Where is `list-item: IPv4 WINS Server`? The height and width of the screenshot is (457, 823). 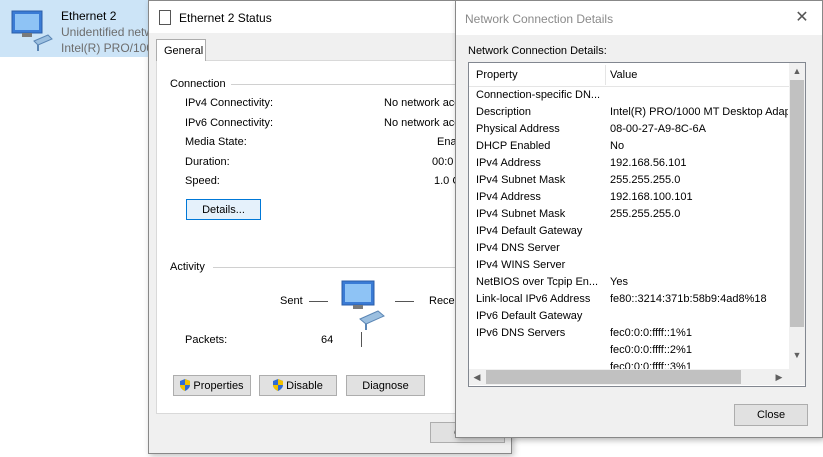
list-item: IPv4 WINS Server is located at coordinates (629, 265).